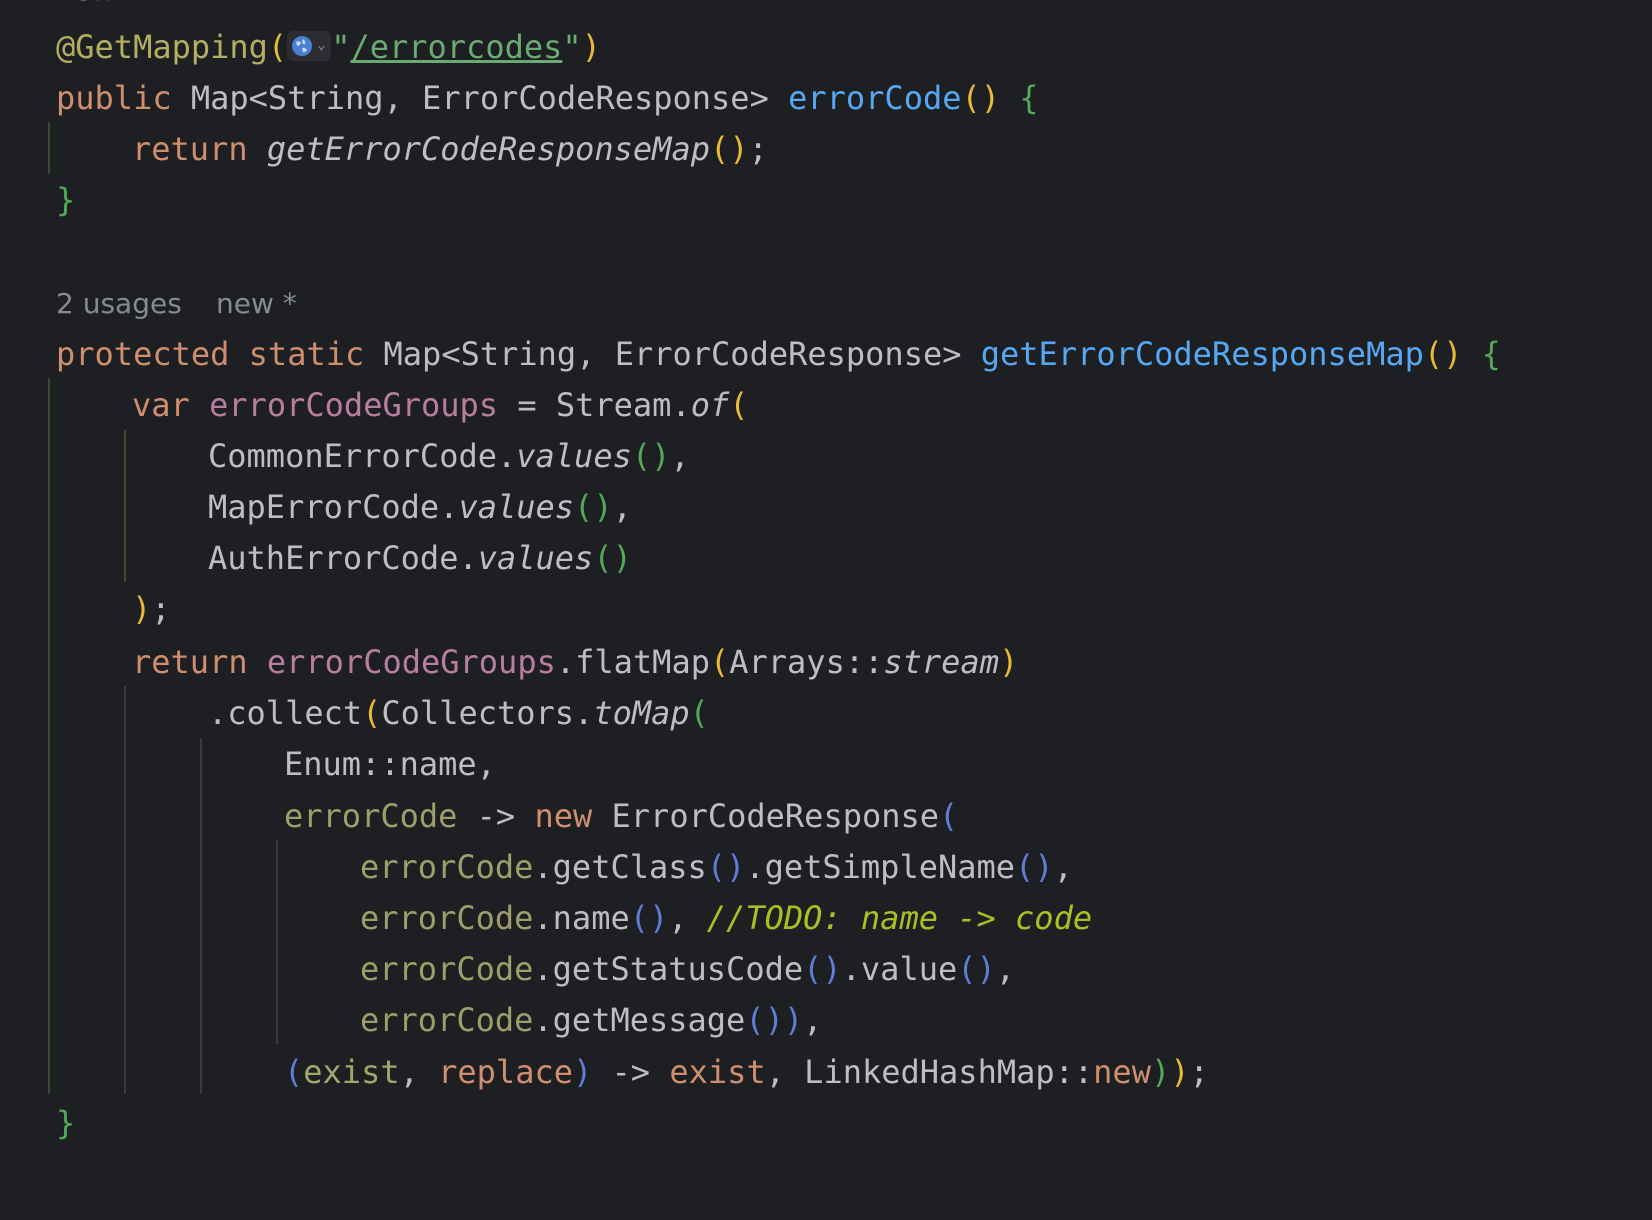  I want to click on method-call: .name, so click(581, 918).